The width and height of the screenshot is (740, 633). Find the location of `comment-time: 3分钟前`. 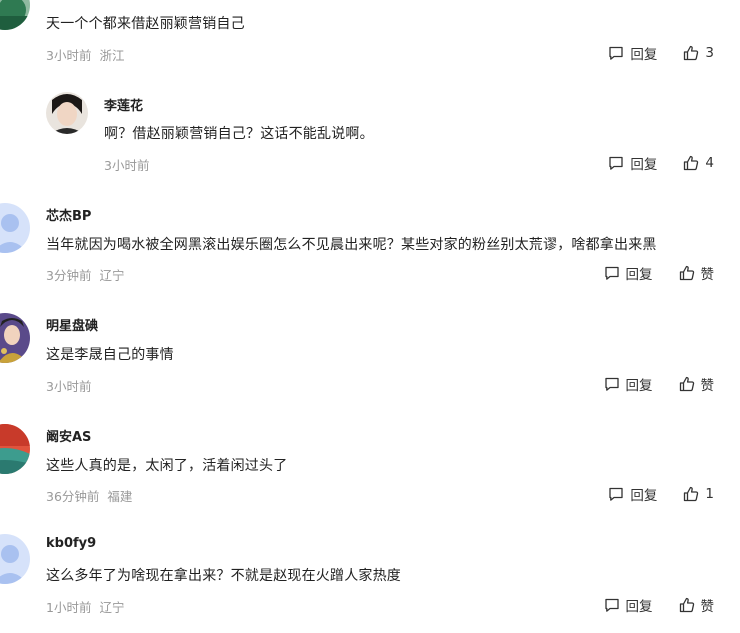

comment-time: 3分钟前 is located at coordinates (69, 275).